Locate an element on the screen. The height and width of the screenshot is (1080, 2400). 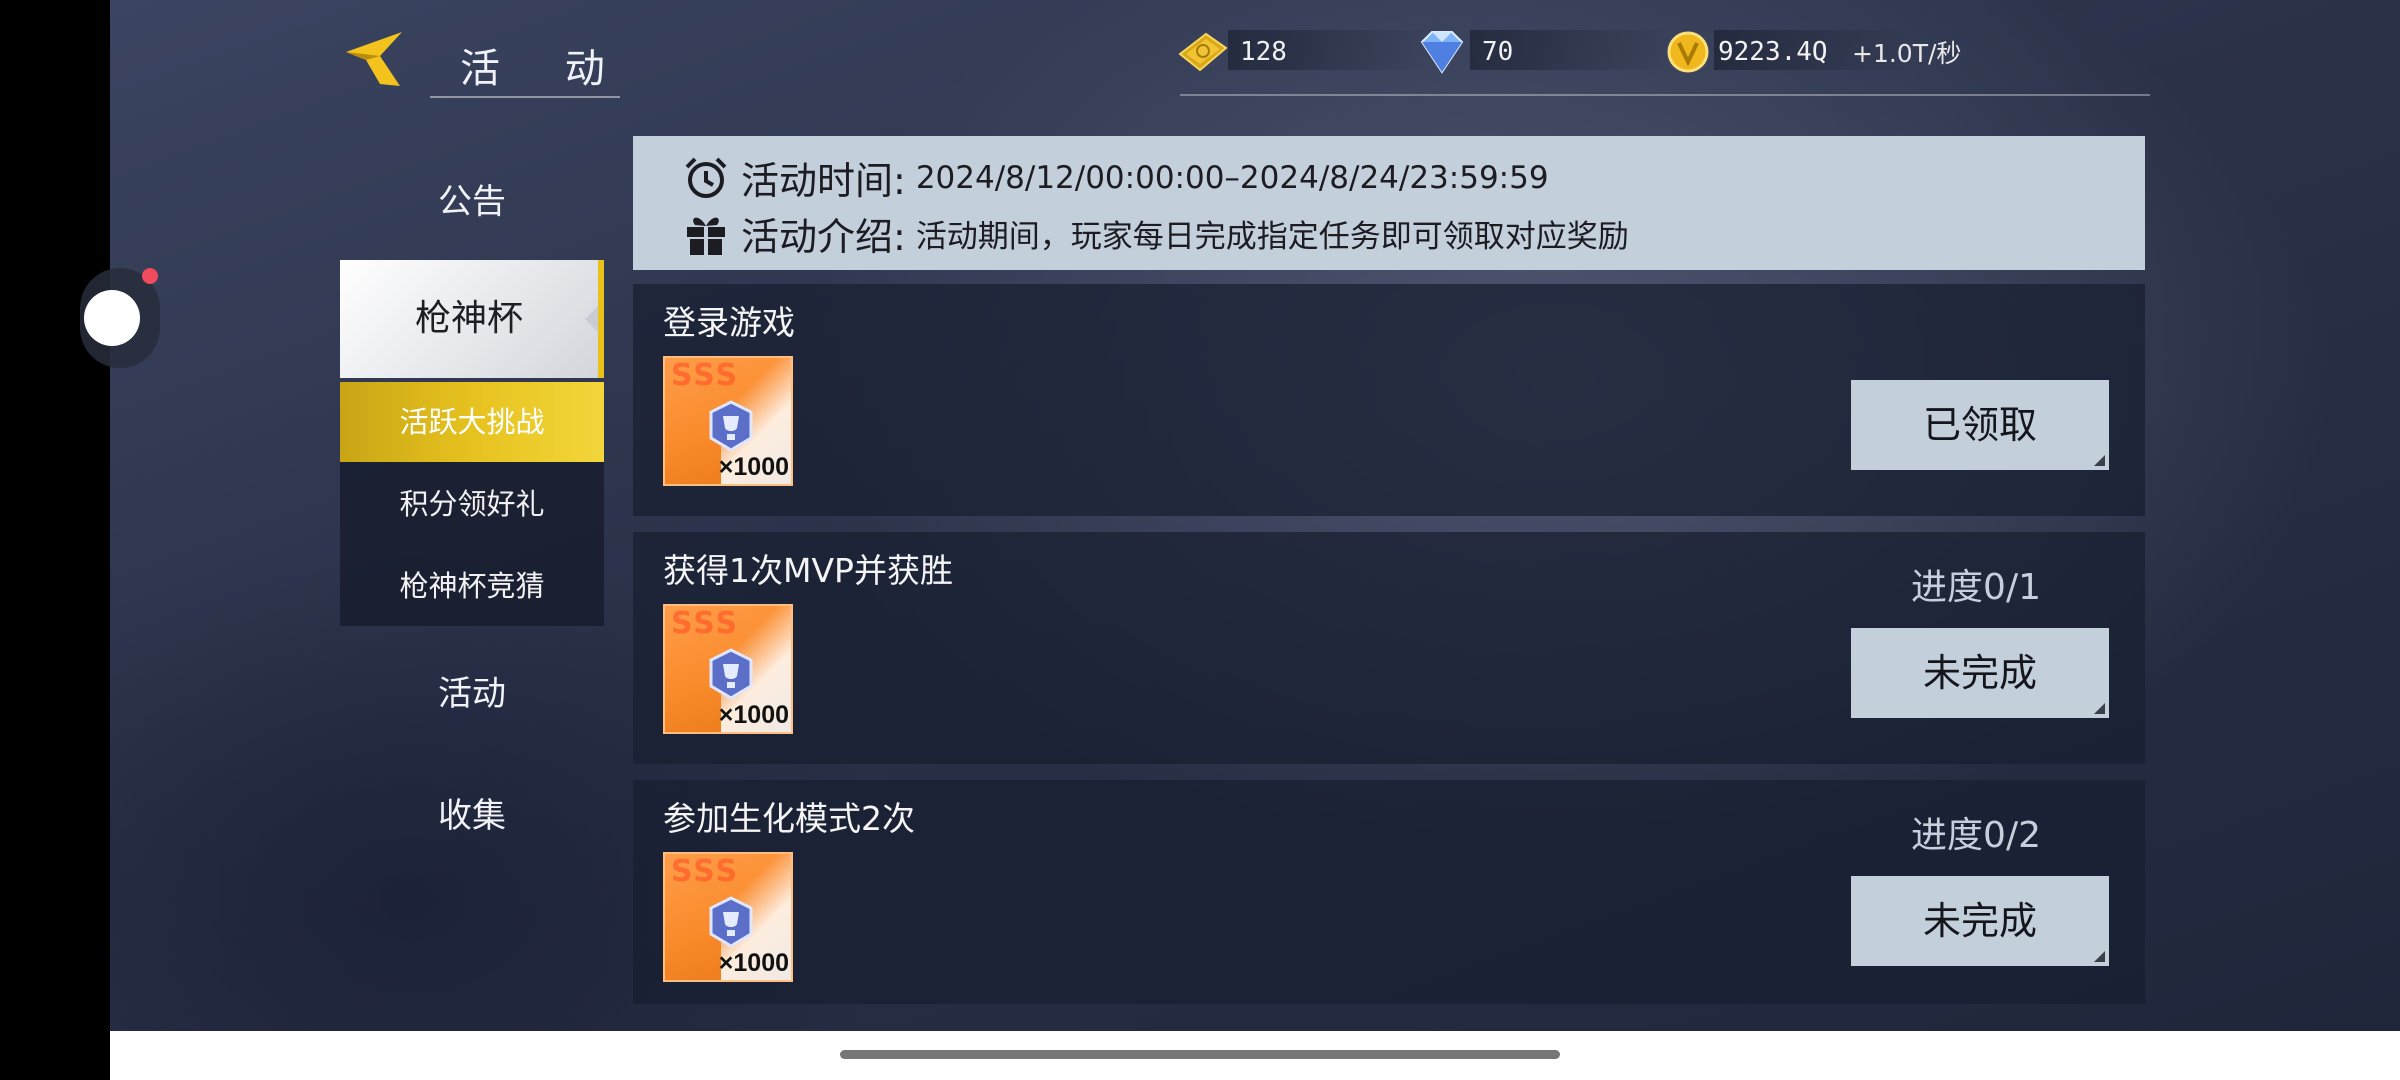
event-intro-label: 活动介绍: is located at coordinates (823, 237).